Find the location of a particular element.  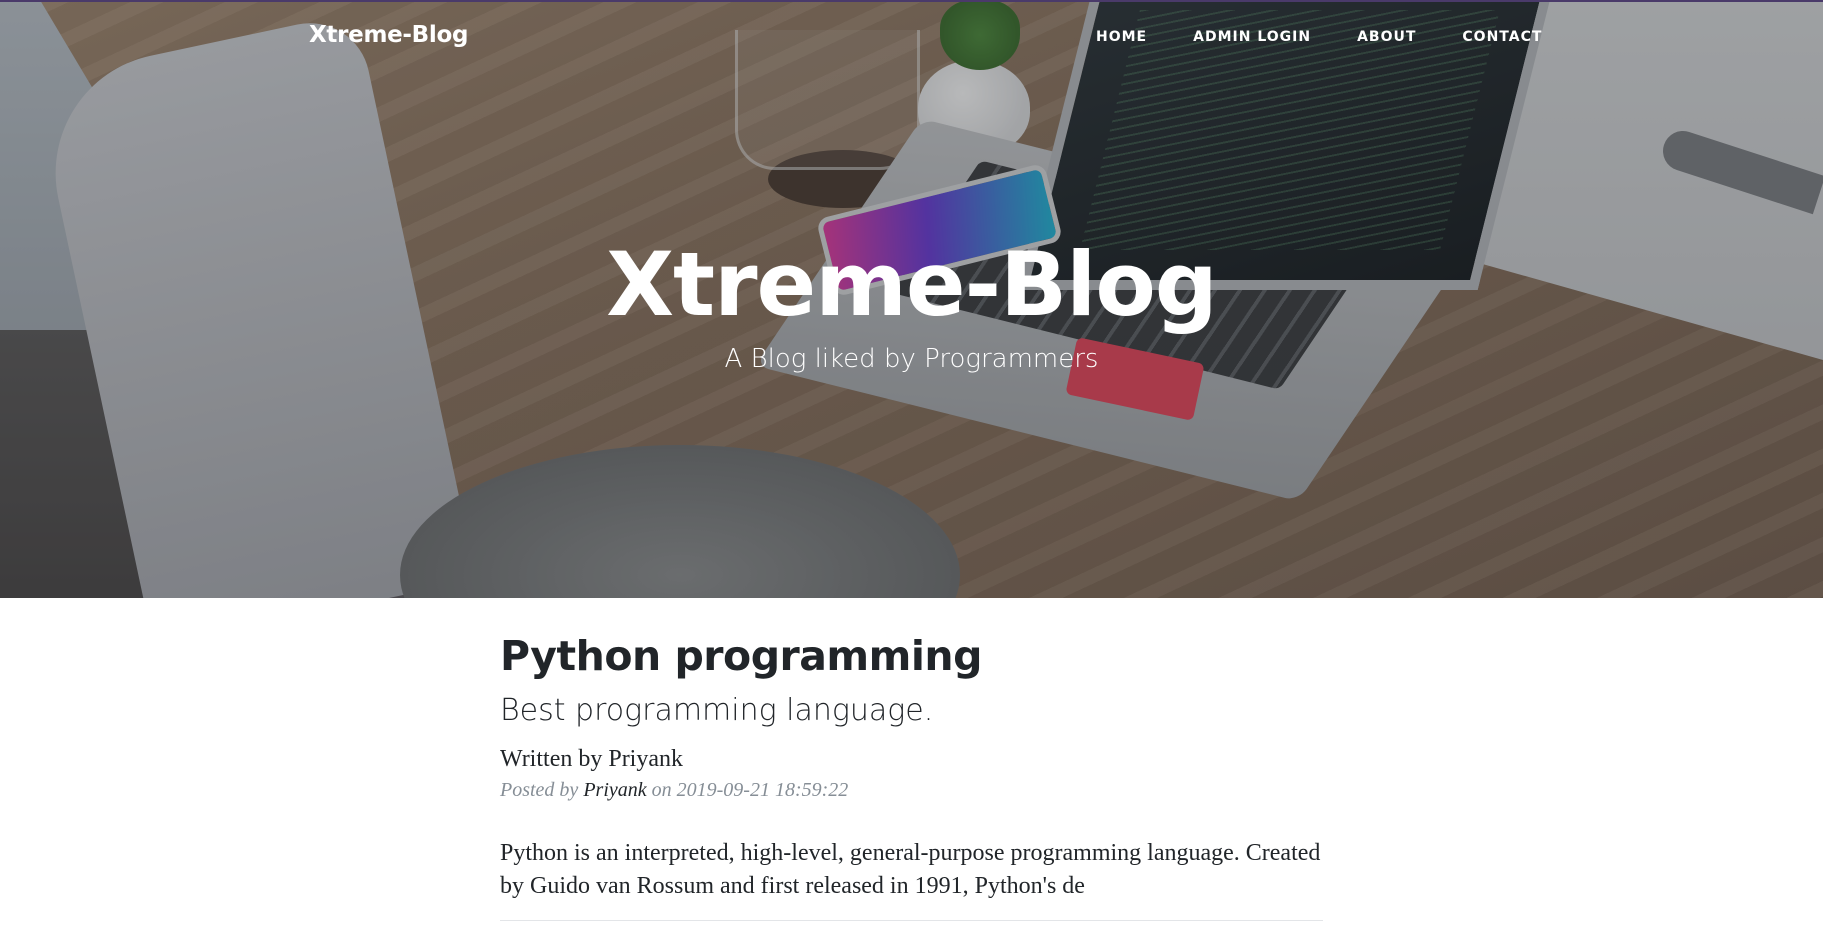

nav-links: HOME ADMIN LOGIN ABOUT CONTACT is located at coordinates (1342, 37).